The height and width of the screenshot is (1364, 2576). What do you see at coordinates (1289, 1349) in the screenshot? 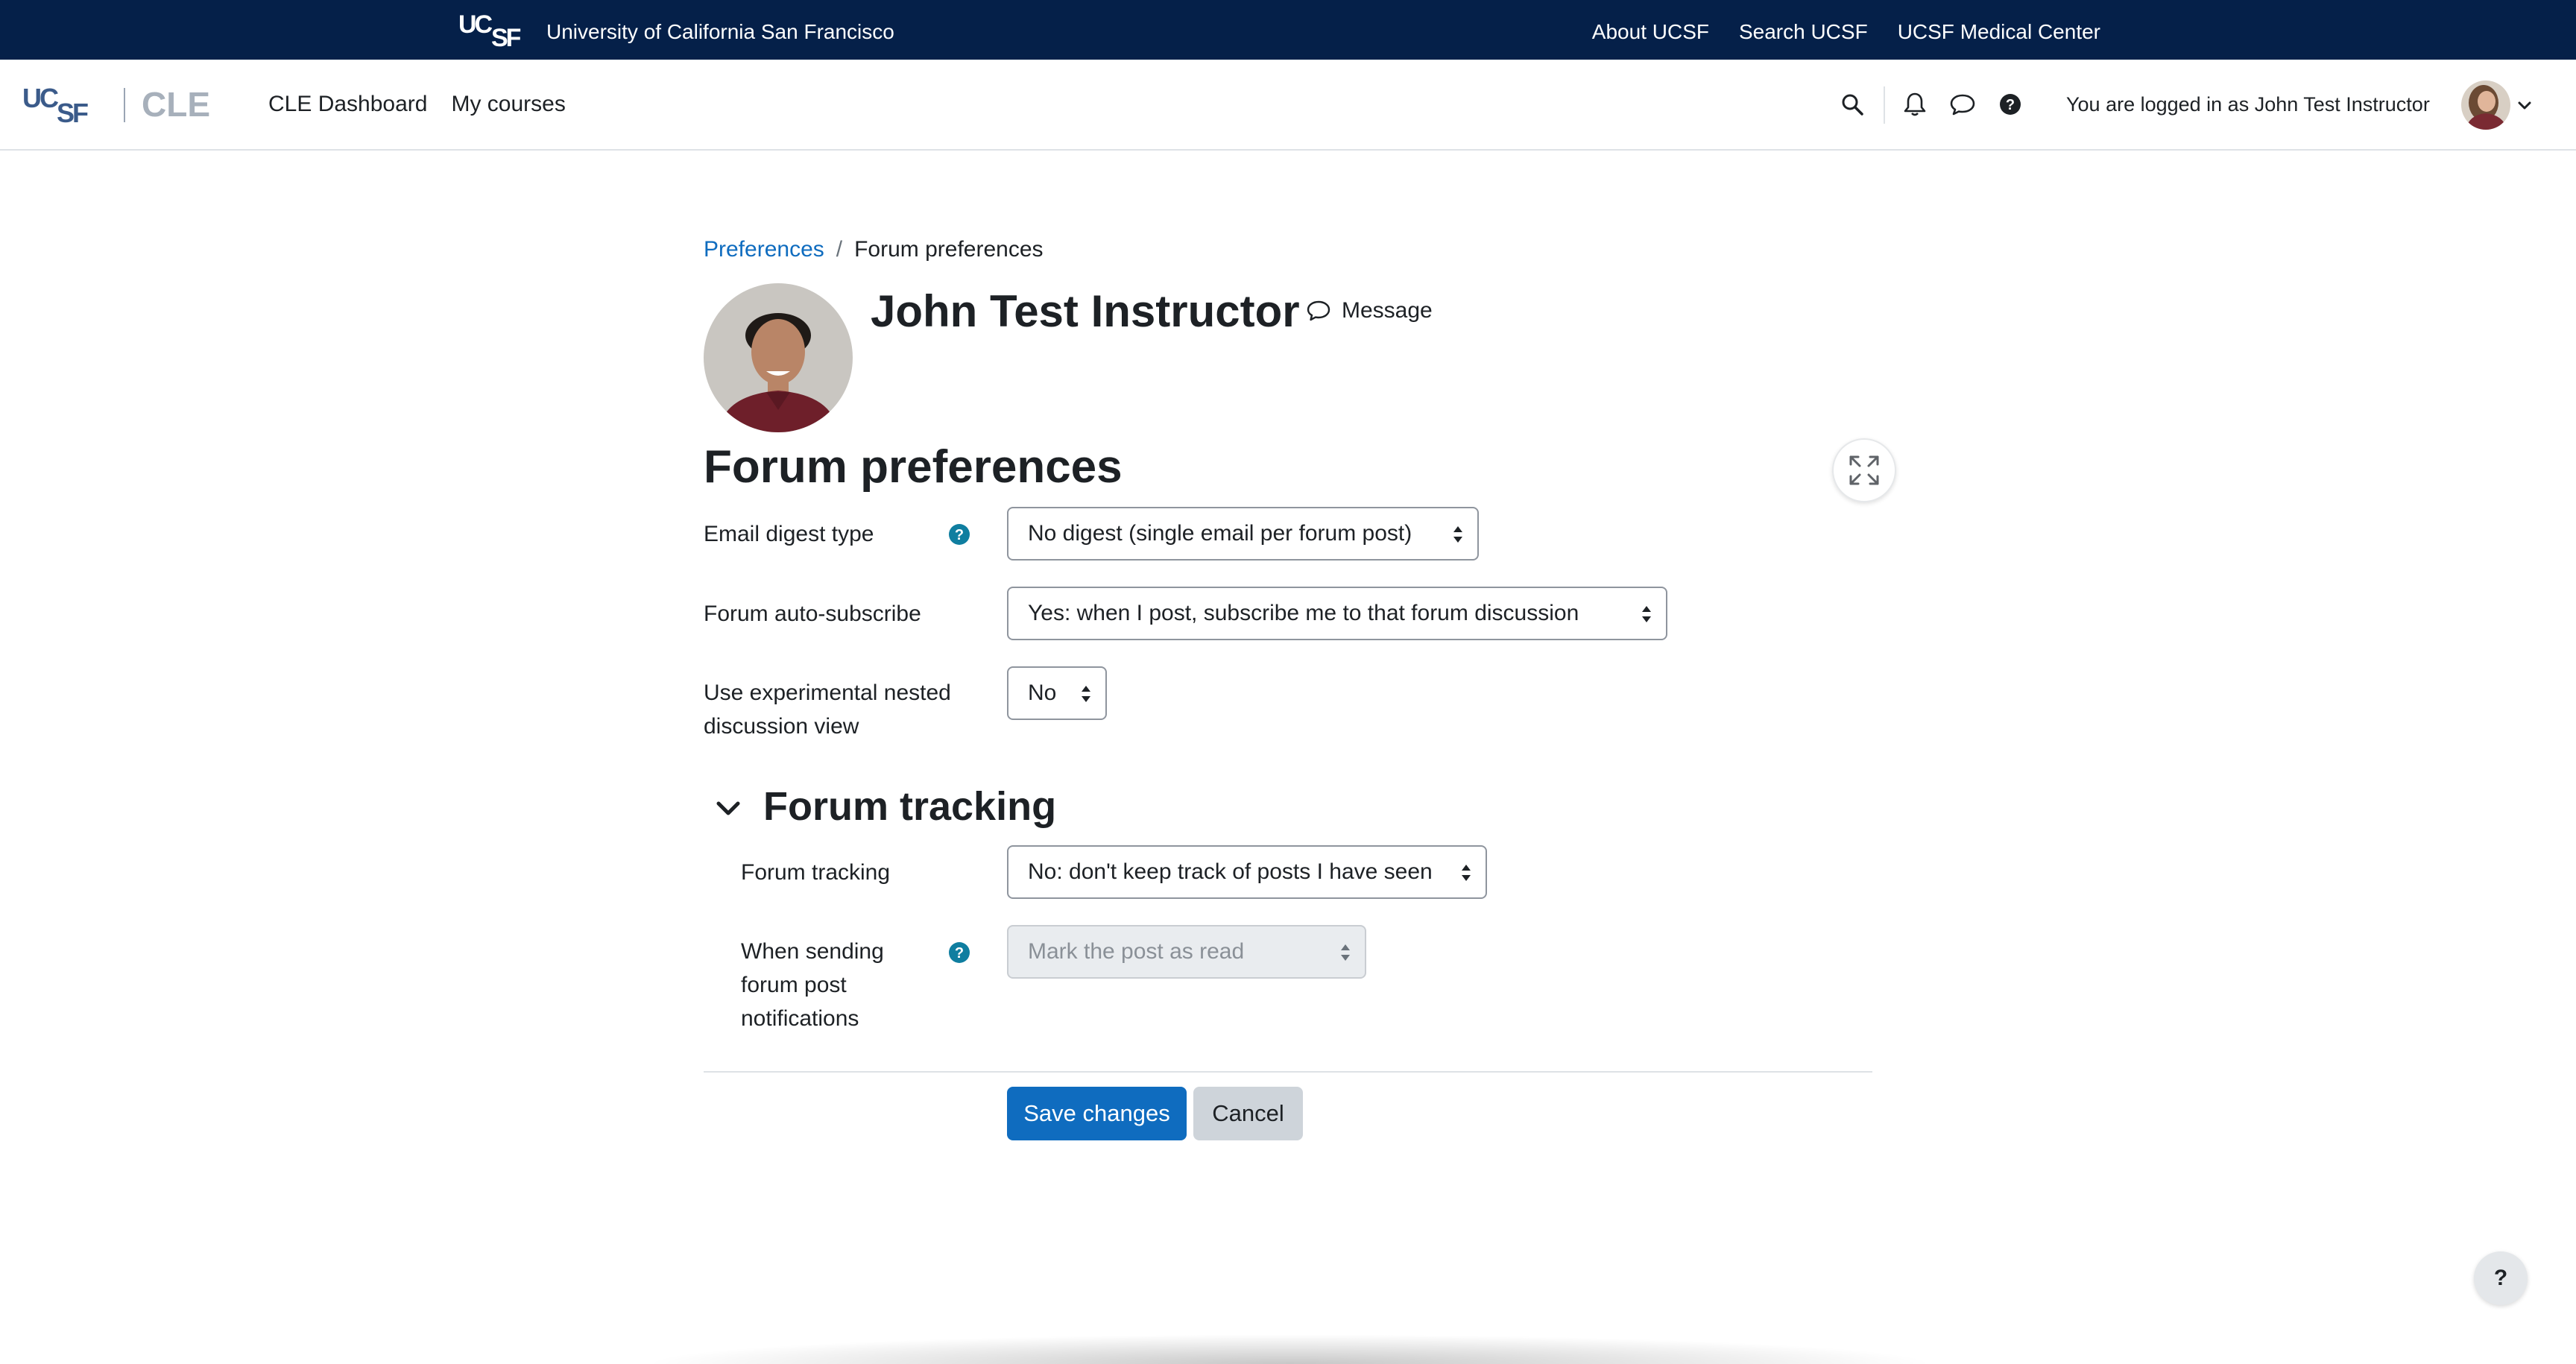
I see `footer-shadow` at bounding box center [1289, 1349].